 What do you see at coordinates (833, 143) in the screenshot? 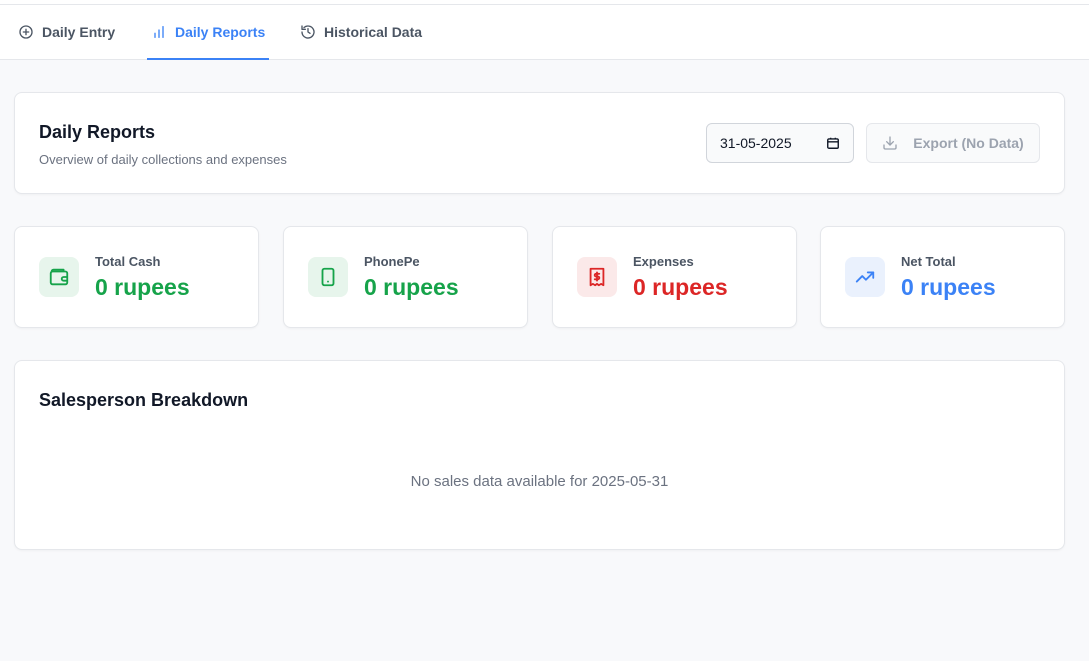
I see `calendar-icon` at bounding box center [833, 143].